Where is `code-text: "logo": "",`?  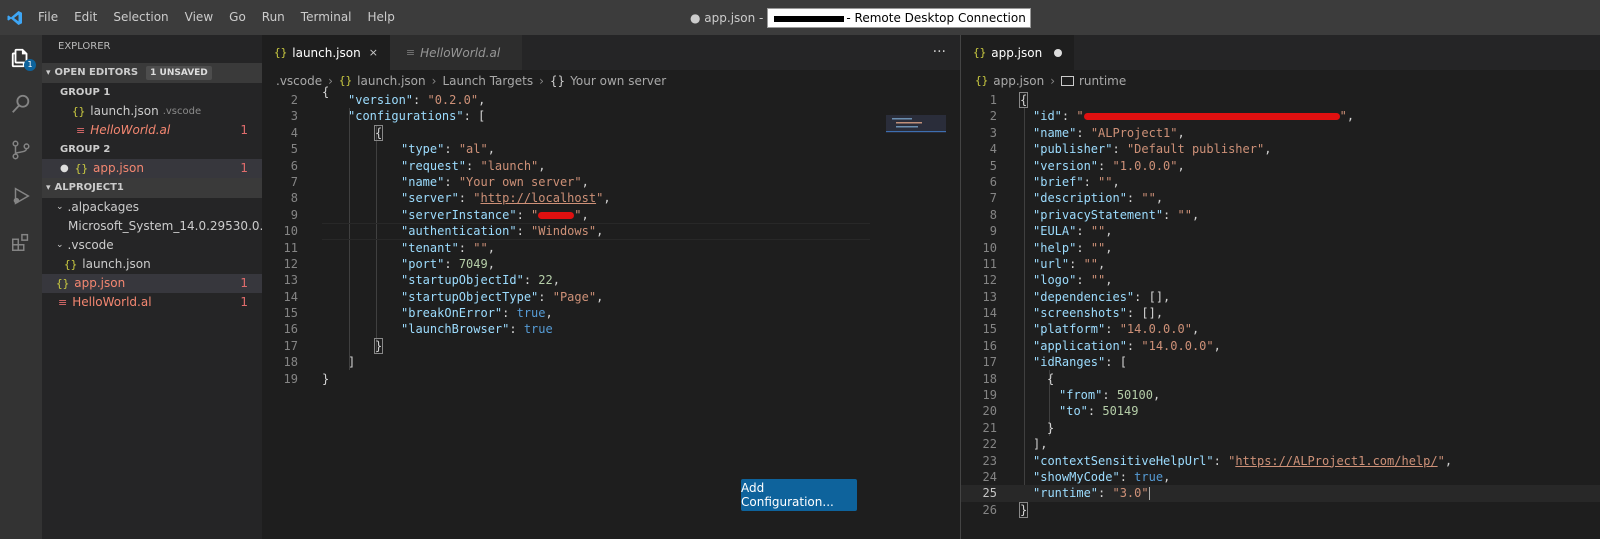 code-text: "logo": "", is located at coordinates (1073, 280).